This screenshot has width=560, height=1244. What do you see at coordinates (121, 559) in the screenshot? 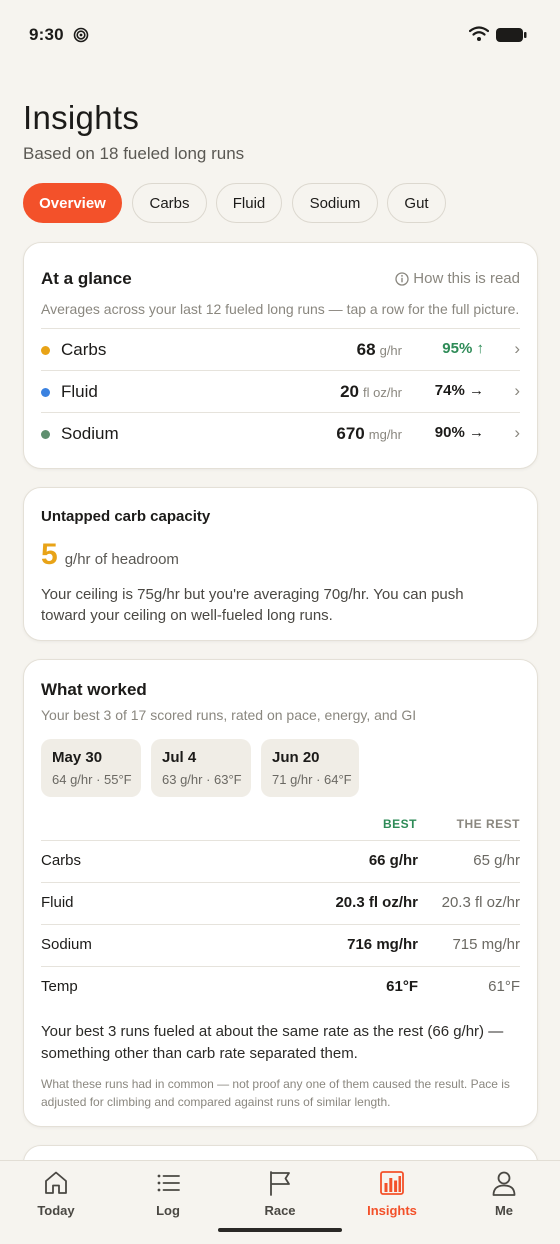
I see `headroom-caption: g/hr of headroom` at bounding box center [121, 559].